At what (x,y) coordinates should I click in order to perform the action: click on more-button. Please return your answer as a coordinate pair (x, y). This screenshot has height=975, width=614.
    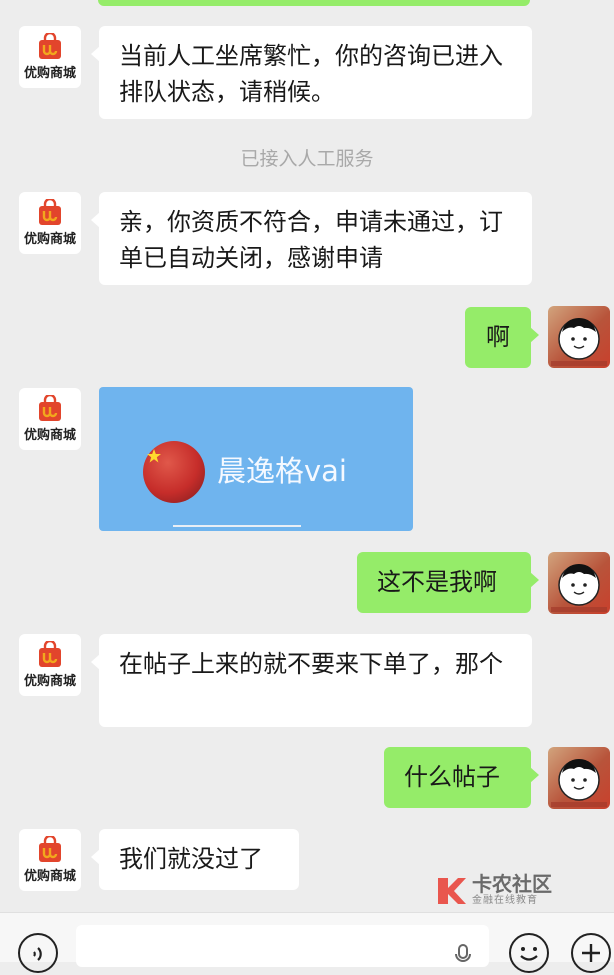
    Looking at the image, I should click on (591, 953).